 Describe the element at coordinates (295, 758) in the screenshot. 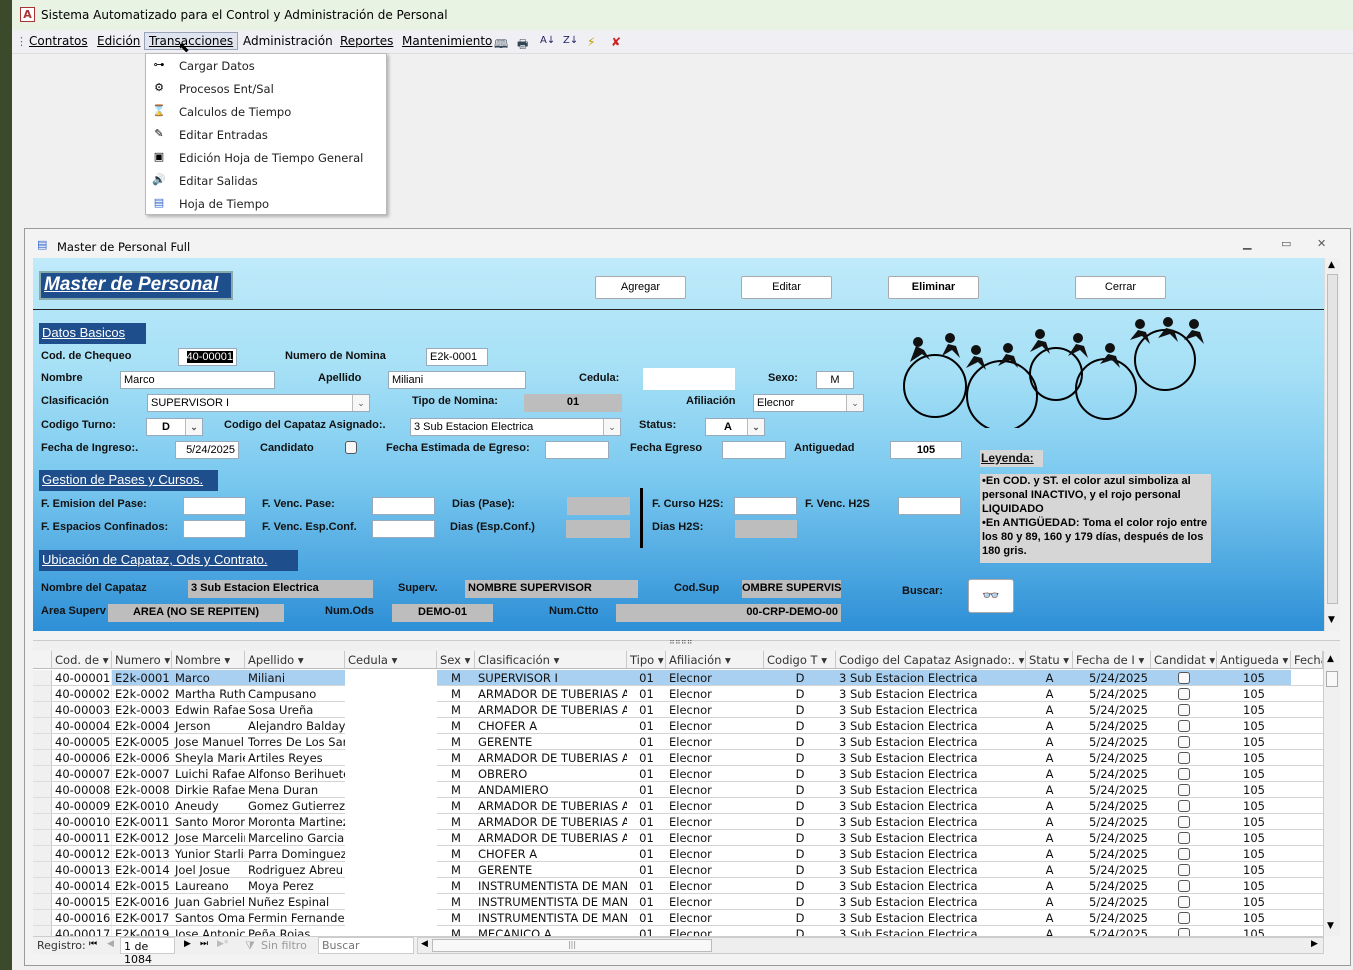

I see `table-cell: Artiles Reyes` at that location.